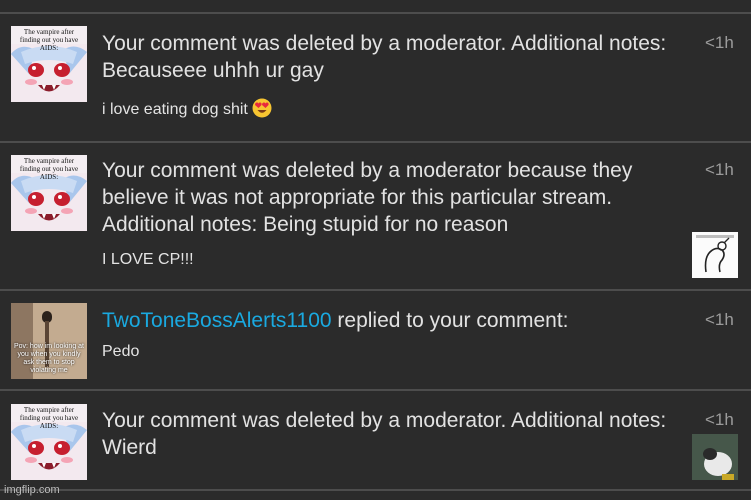 This screenshot has width=751, height=500. Describe the element at coordinates (450, 320) in the screenshot. I see `message-suffix: replied to your comment:` at that location.